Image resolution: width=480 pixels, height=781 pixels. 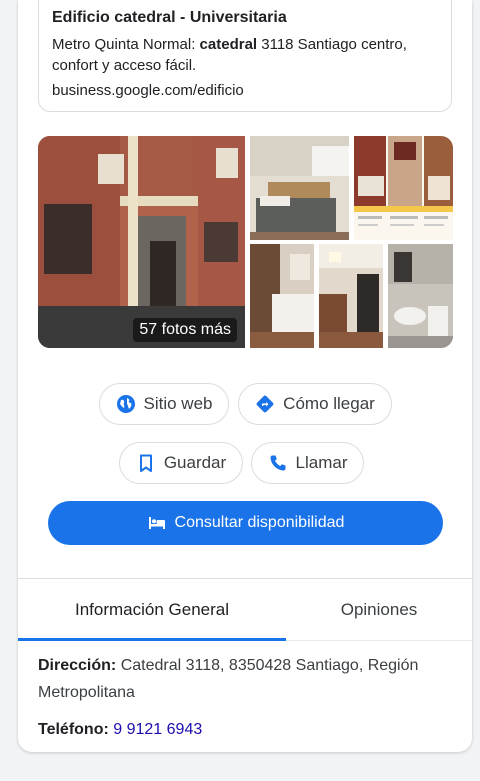 I want to click on save-label: Guardar, so click(x=195, y=462).